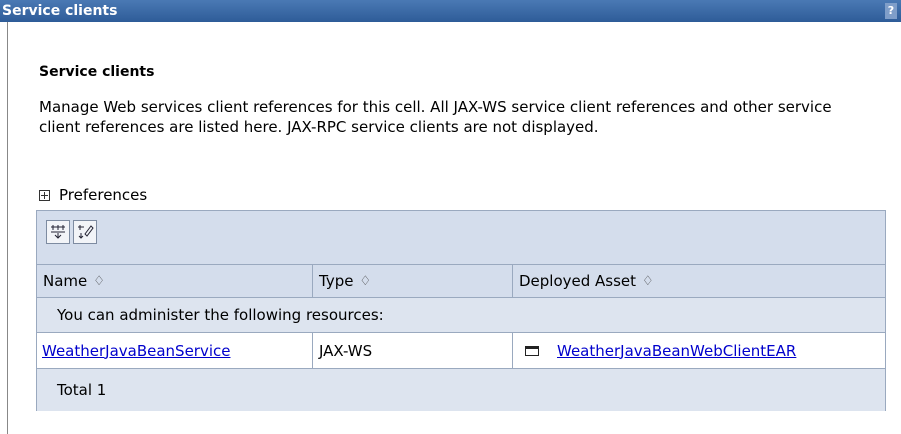  Describe the element at coordinates (532, 350) in the screenshot. I see `application-icon` at that location.